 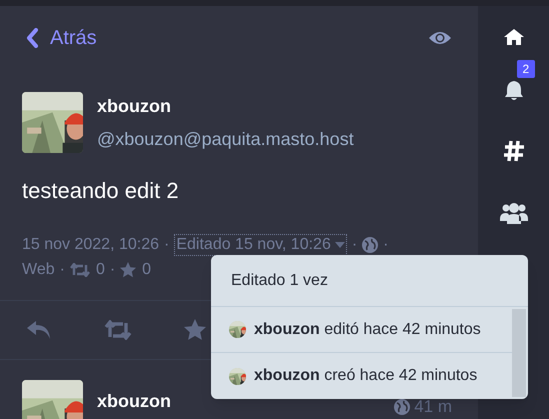 What do you see at coordinates (32, 38) in the screenshot?
I see `chevron-left-icon` at bounding box center [32, 38].